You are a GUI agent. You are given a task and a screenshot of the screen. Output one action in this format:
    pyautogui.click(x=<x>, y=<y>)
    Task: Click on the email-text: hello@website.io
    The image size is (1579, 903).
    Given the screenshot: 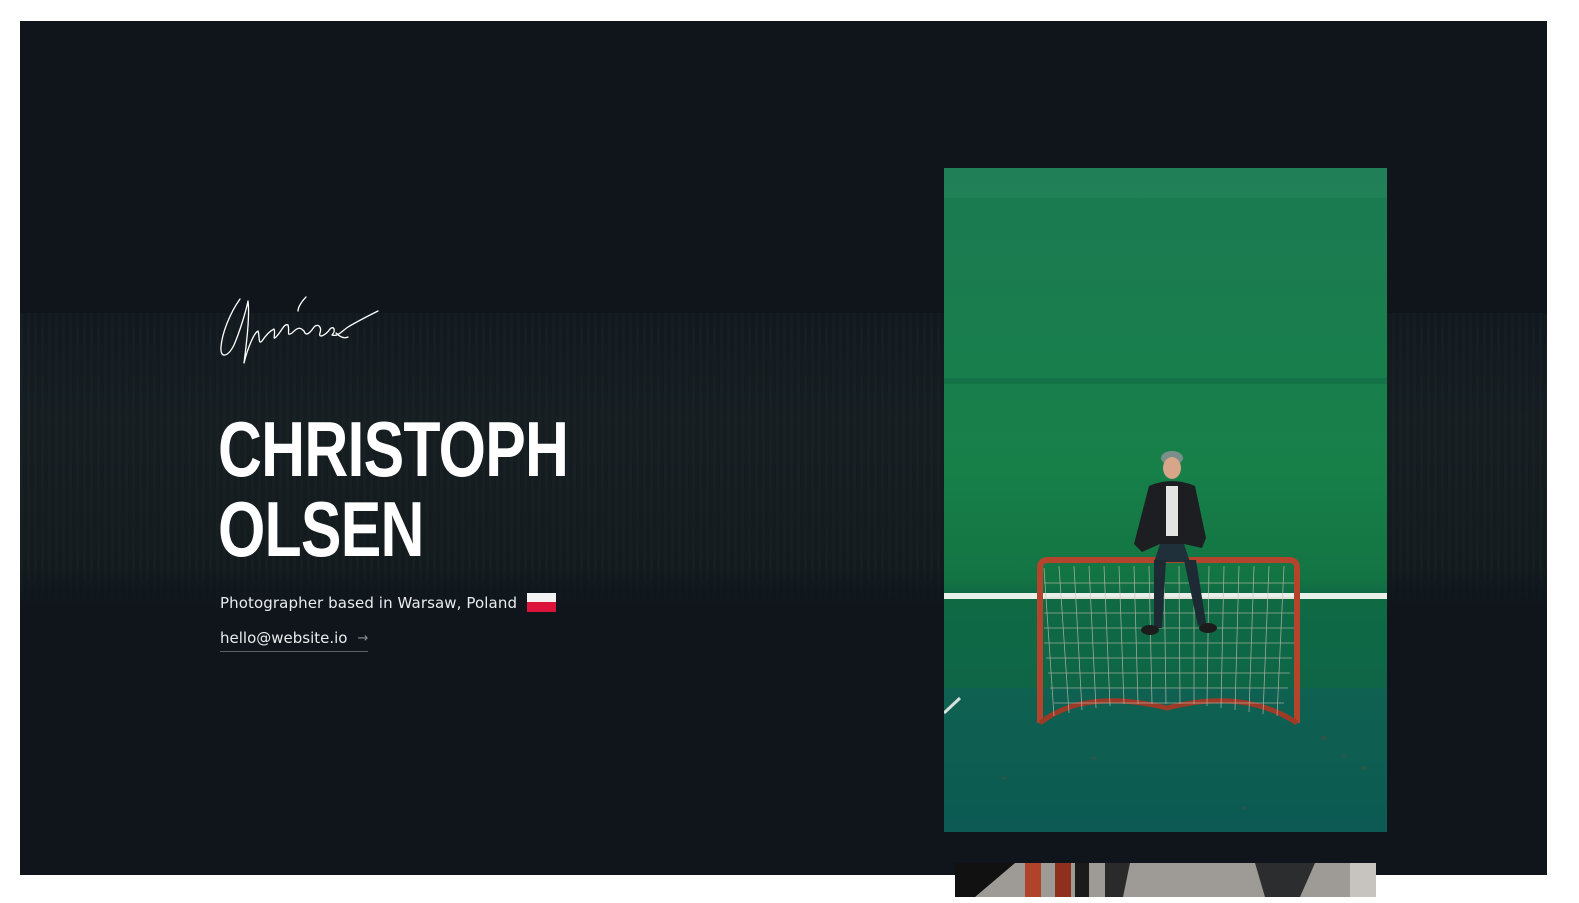 What is the action you would take?
    pyautogui.click(x=284, y=638)
    